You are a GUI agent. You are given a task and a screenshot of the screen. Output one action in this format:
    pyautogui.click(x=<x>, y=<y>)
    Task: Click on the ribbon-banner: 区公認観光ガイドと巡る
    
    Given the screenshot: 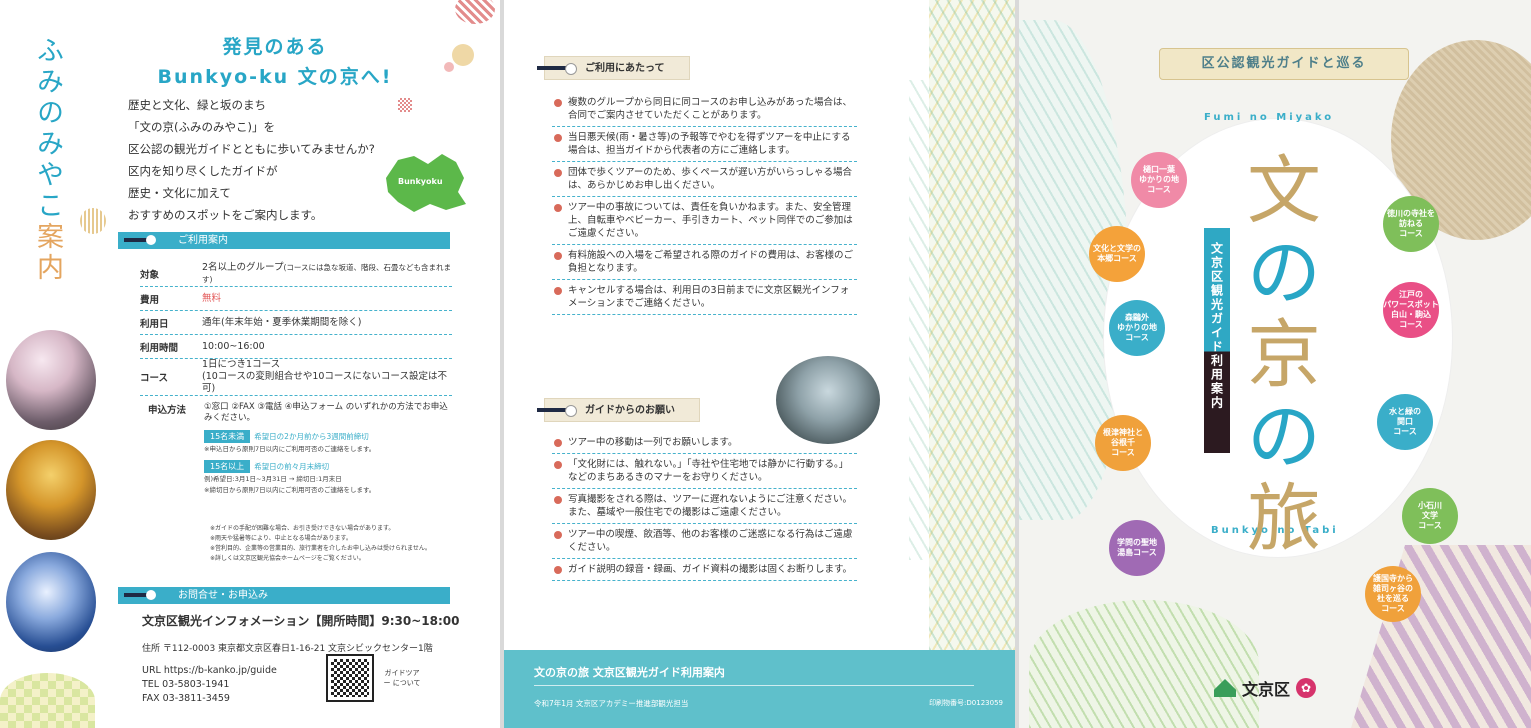 What is the action you would take?
    pyautogui.click(x=1284, y=65)
    